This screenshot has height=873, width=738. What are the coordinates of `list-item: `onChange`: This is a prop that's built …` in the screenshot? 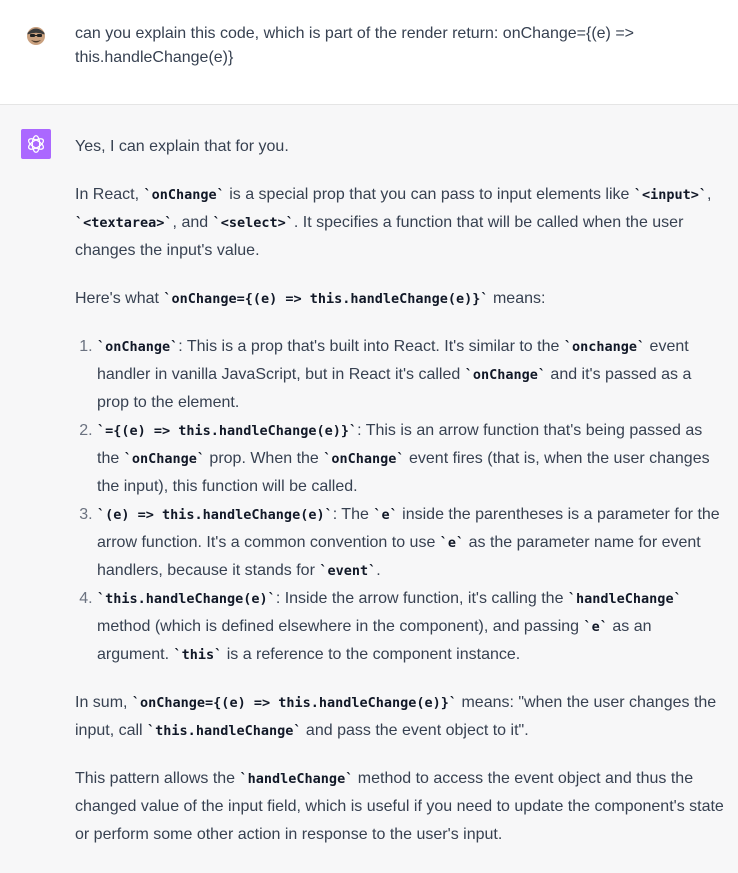 It's located at (411, 375).